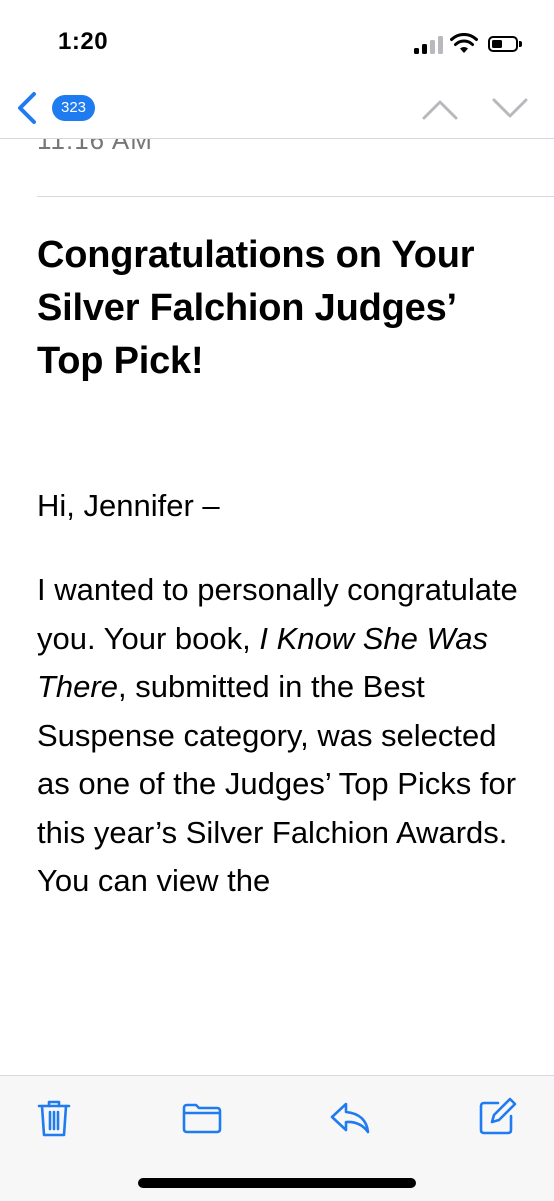  I want to click on unread-count-badge: 323, so click(74, 108).